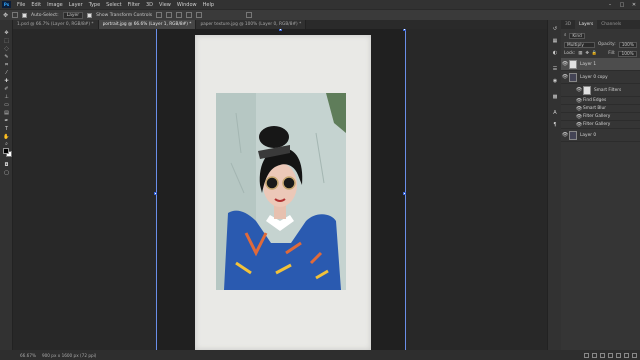 The image size is (640, 360). Describe the element at coordinates (179, 15) in the screenshot. I see `align-right-icon` at that location.